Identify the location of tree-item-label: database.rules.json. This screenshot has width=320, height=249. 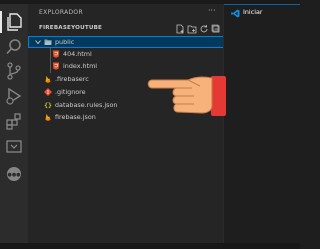
(86, 105).